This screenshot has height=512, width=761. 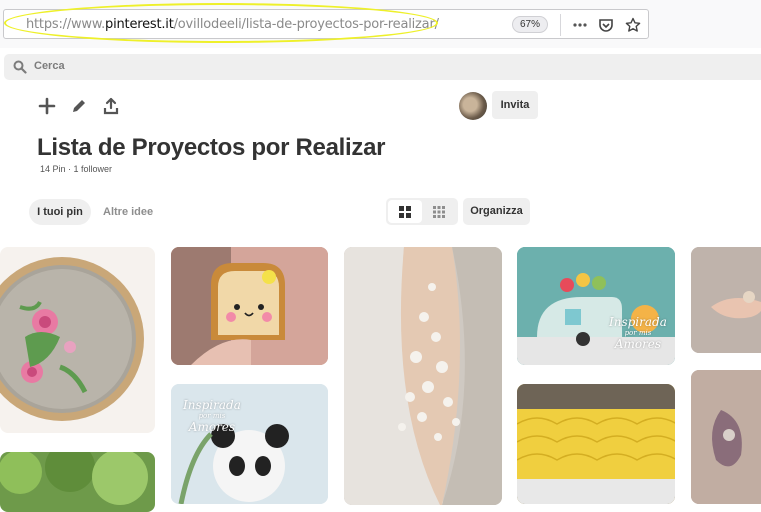 What do you see at coordinates (60, 212) in the screenshot?
I see `tab-your-pins: I tuoi pin` at bounding box center [60, 212].